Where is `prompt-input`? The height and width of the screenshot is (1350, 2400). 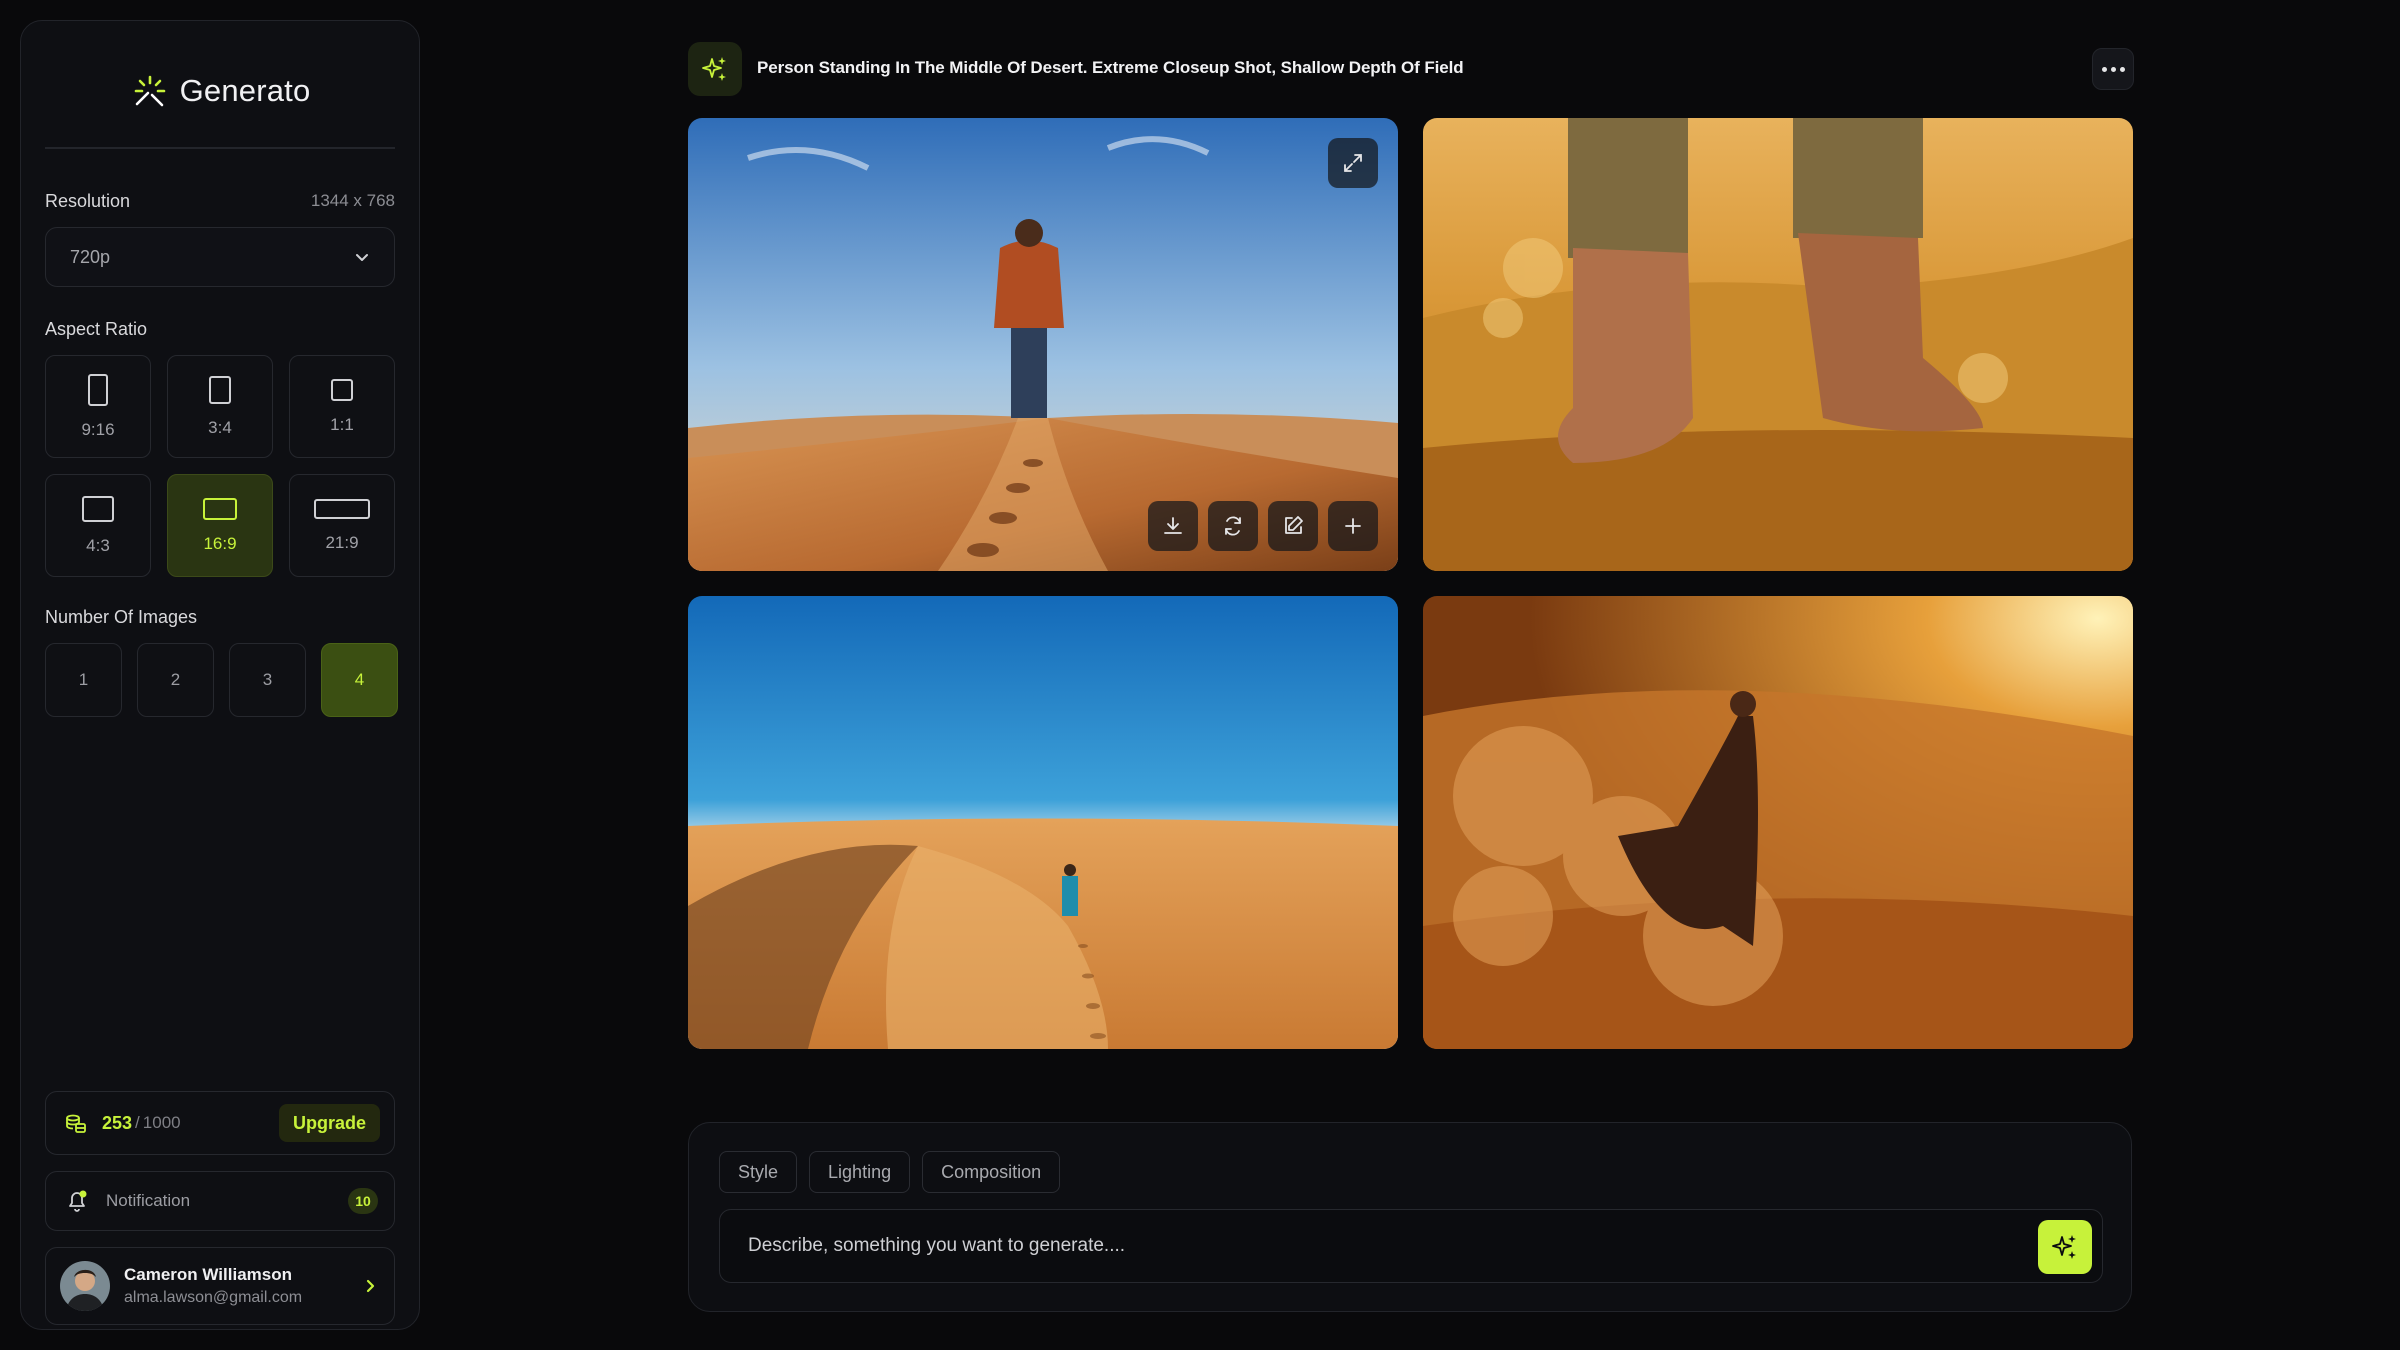 prompt-input is located at coordinates (1360, 1246).